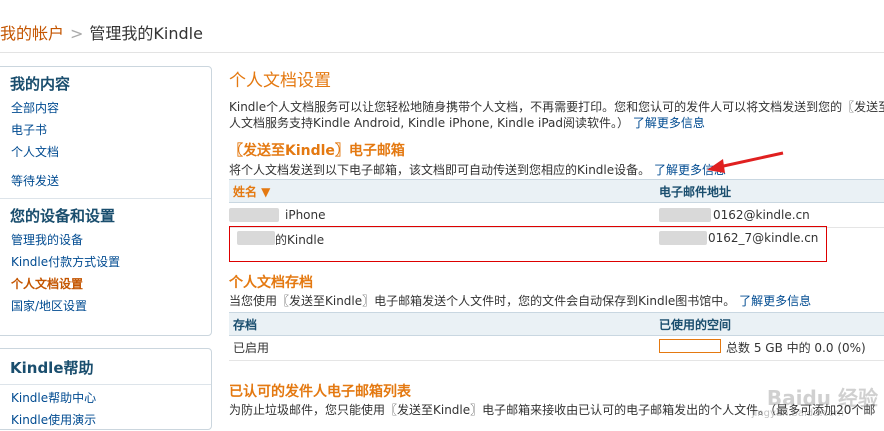  Describe the element at coordinates (796, 348) in the screenshot. I see `storage-usage-text: 总数 5 GB 中的 0.0 (0%)` at that location.